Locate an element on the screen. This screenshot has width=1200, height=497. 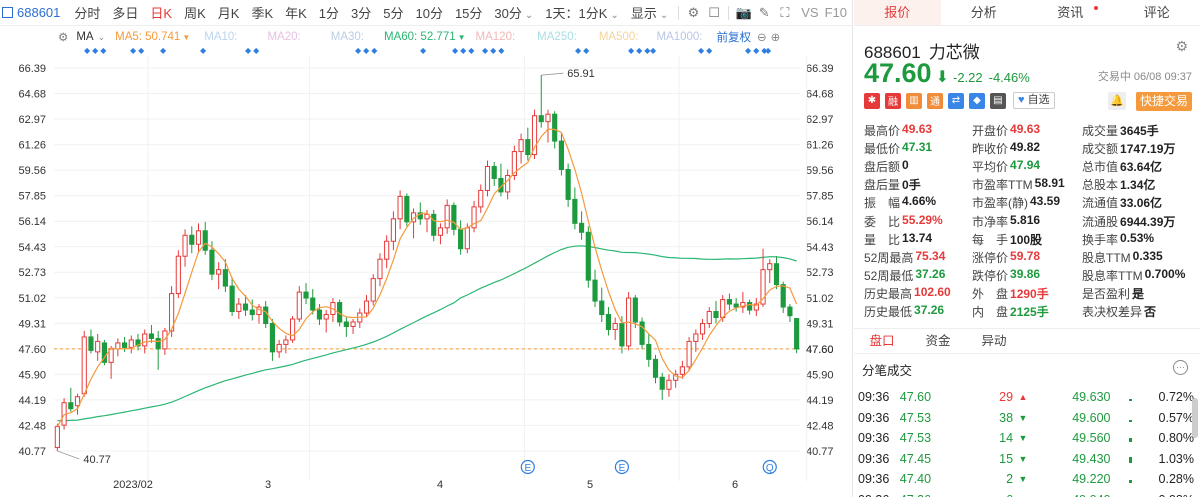
stock-connect-icon: 通 is located at coordinates (935, 100).